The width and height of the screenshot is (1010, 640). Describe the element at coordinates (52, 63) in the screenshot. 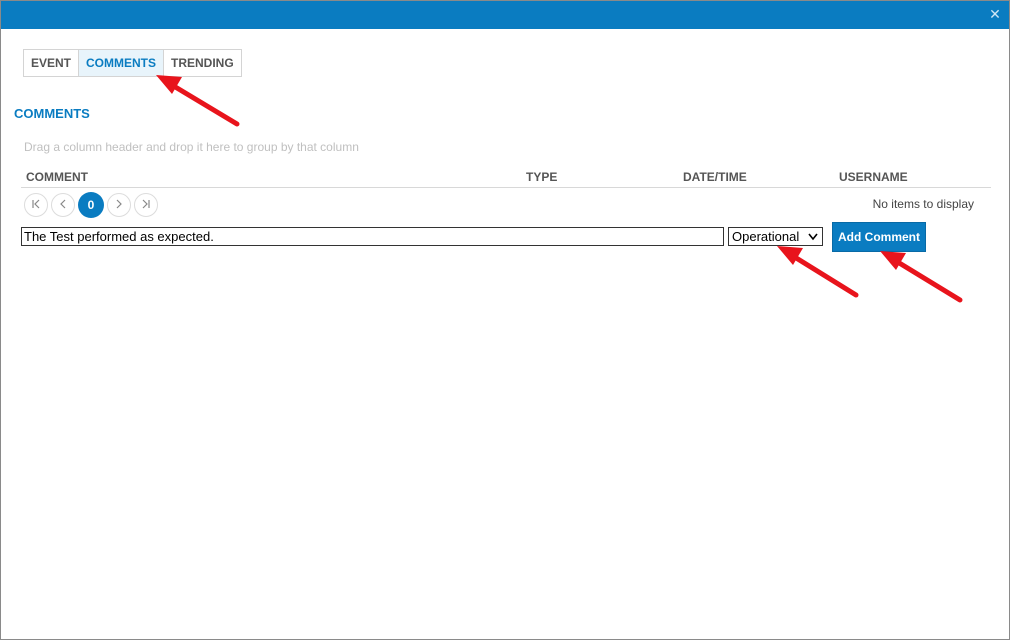

I see `tab-event: EVENT` at that location.